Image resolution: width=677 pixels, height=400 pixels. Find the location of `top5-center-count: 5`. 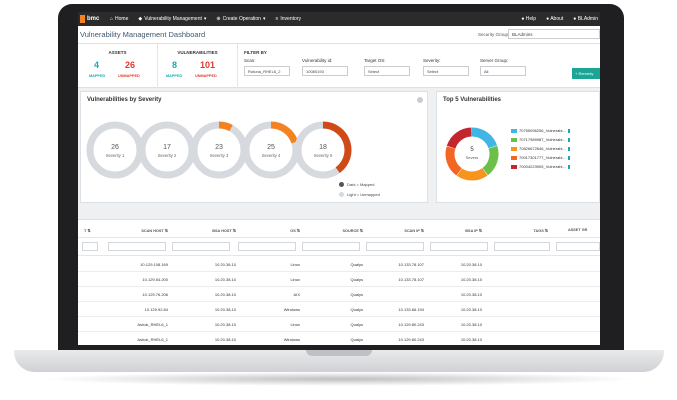

top5-center-count: 5 is located at coordinates (472, 150).